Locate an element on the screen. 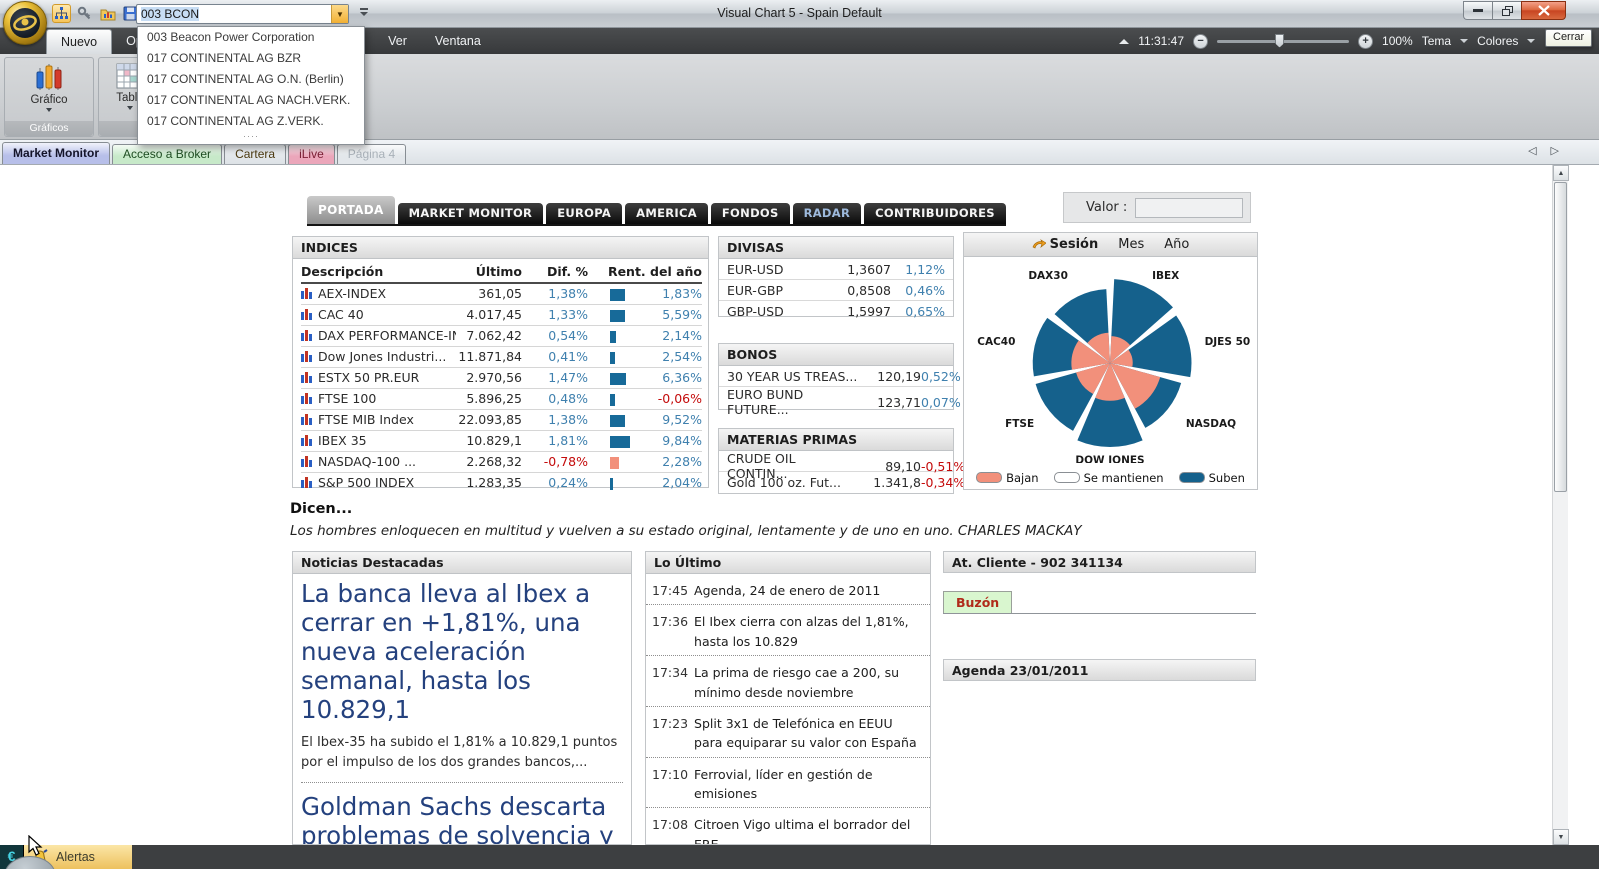 The width and height of the screenshot is (1599, 869). bonos-row: 30 YEAR US TREAS... 120,19 0,52% is located at coordinates (840, 376).